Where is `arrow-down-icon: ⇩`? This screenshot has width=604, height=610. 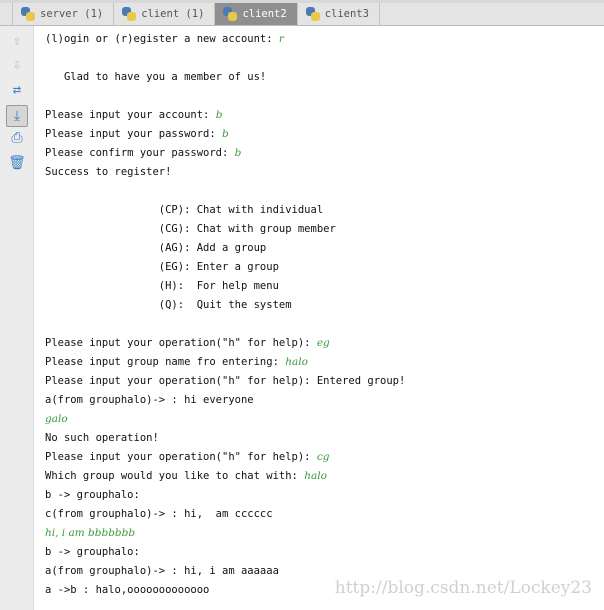 arrow-down-icon: ⇩ is located at coordinates (17, 65).